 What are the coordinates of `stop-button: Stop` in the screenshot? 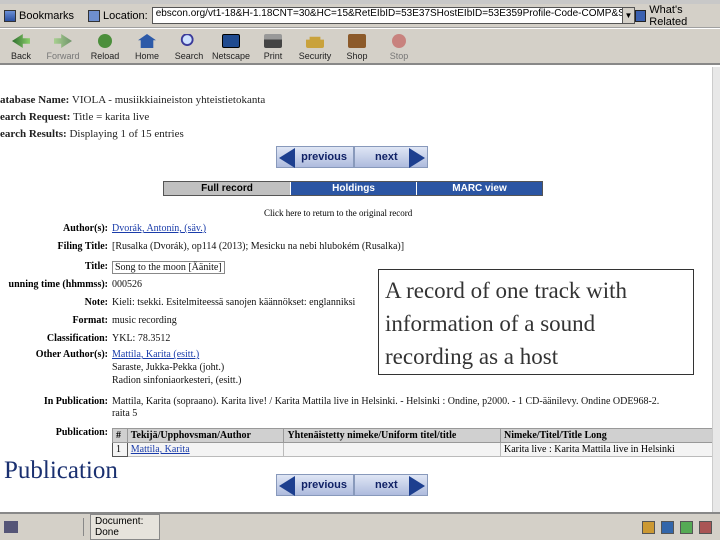 It's located at (399, 46).